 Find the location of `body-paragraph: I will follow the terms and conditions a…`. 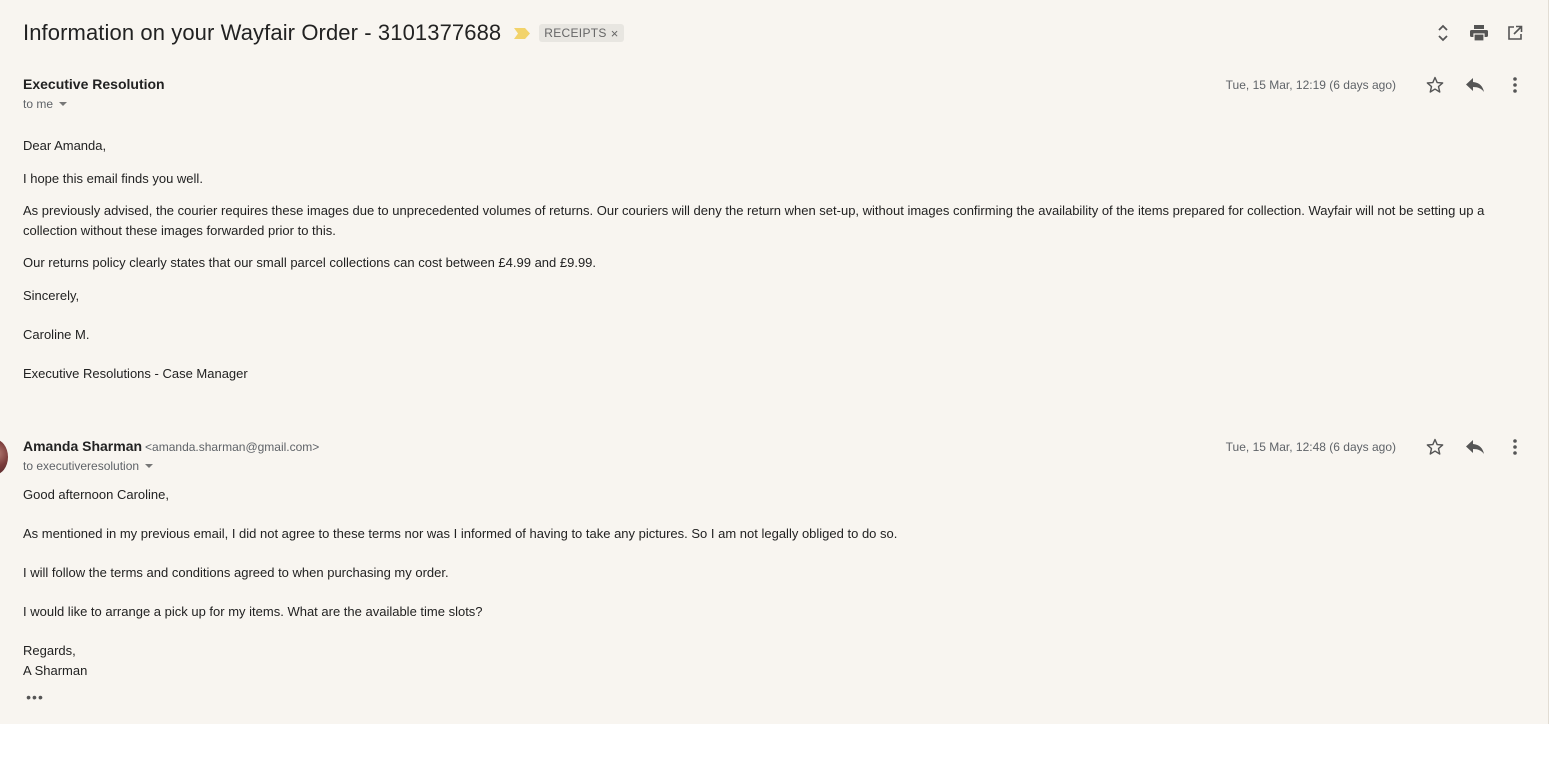

body-paragraph: I will follow the terms and conditions a… is located at coordinates (236, 572).